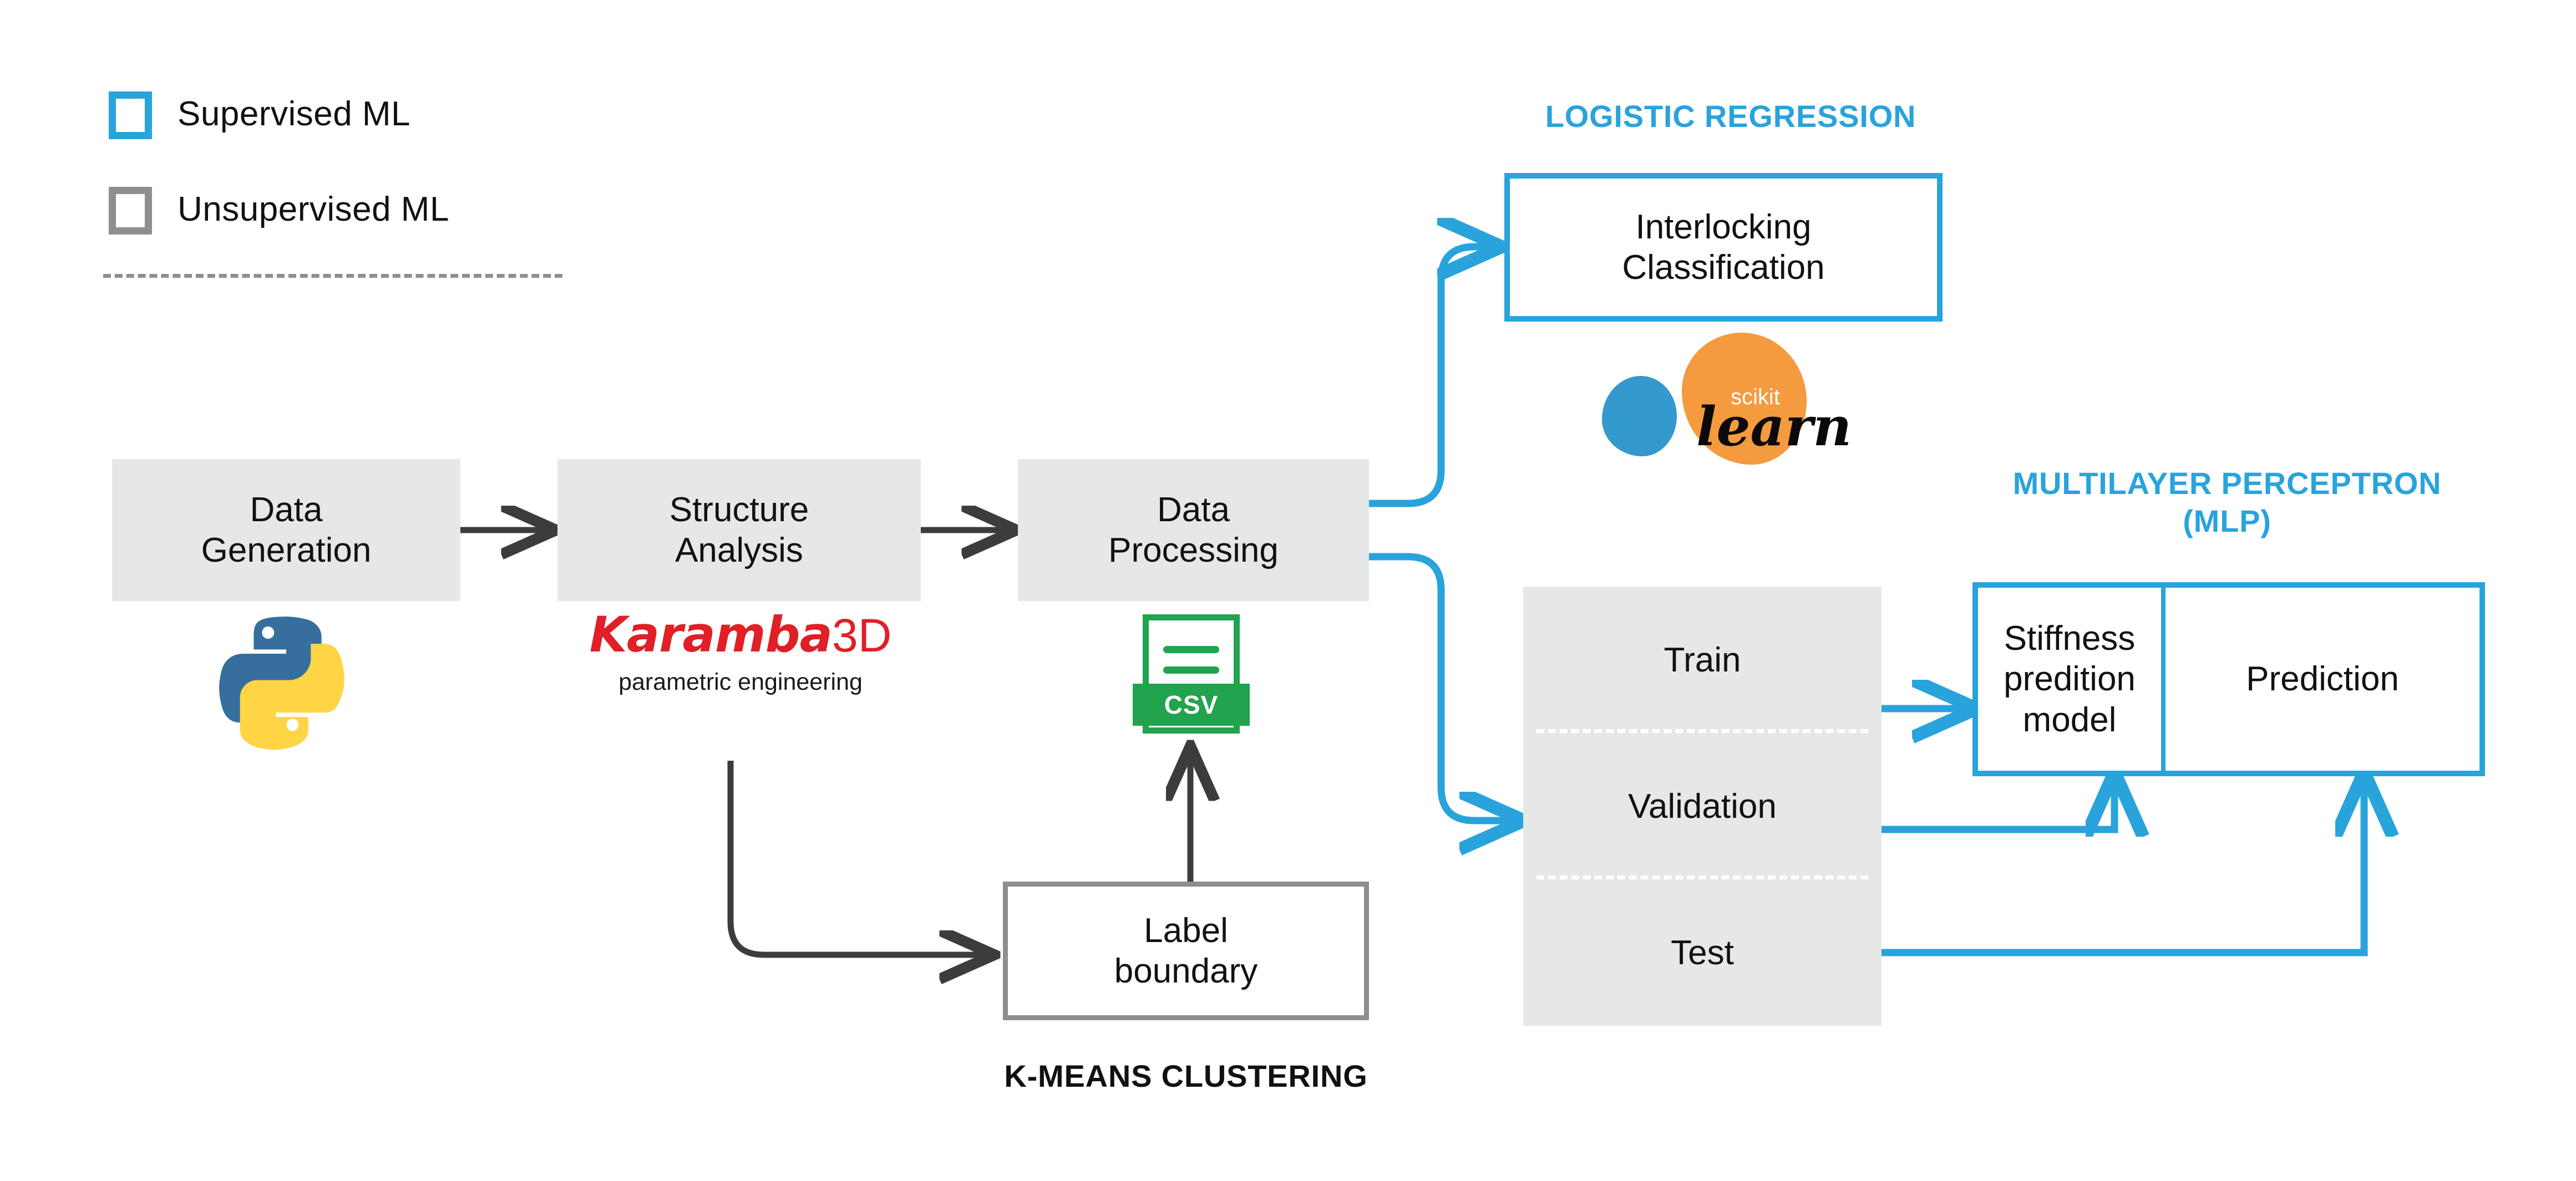  What do you see at coordinates (1998, 802) in the screenshot?
I see `arrow-validation-to-model` at bounding box center [1998, 802].